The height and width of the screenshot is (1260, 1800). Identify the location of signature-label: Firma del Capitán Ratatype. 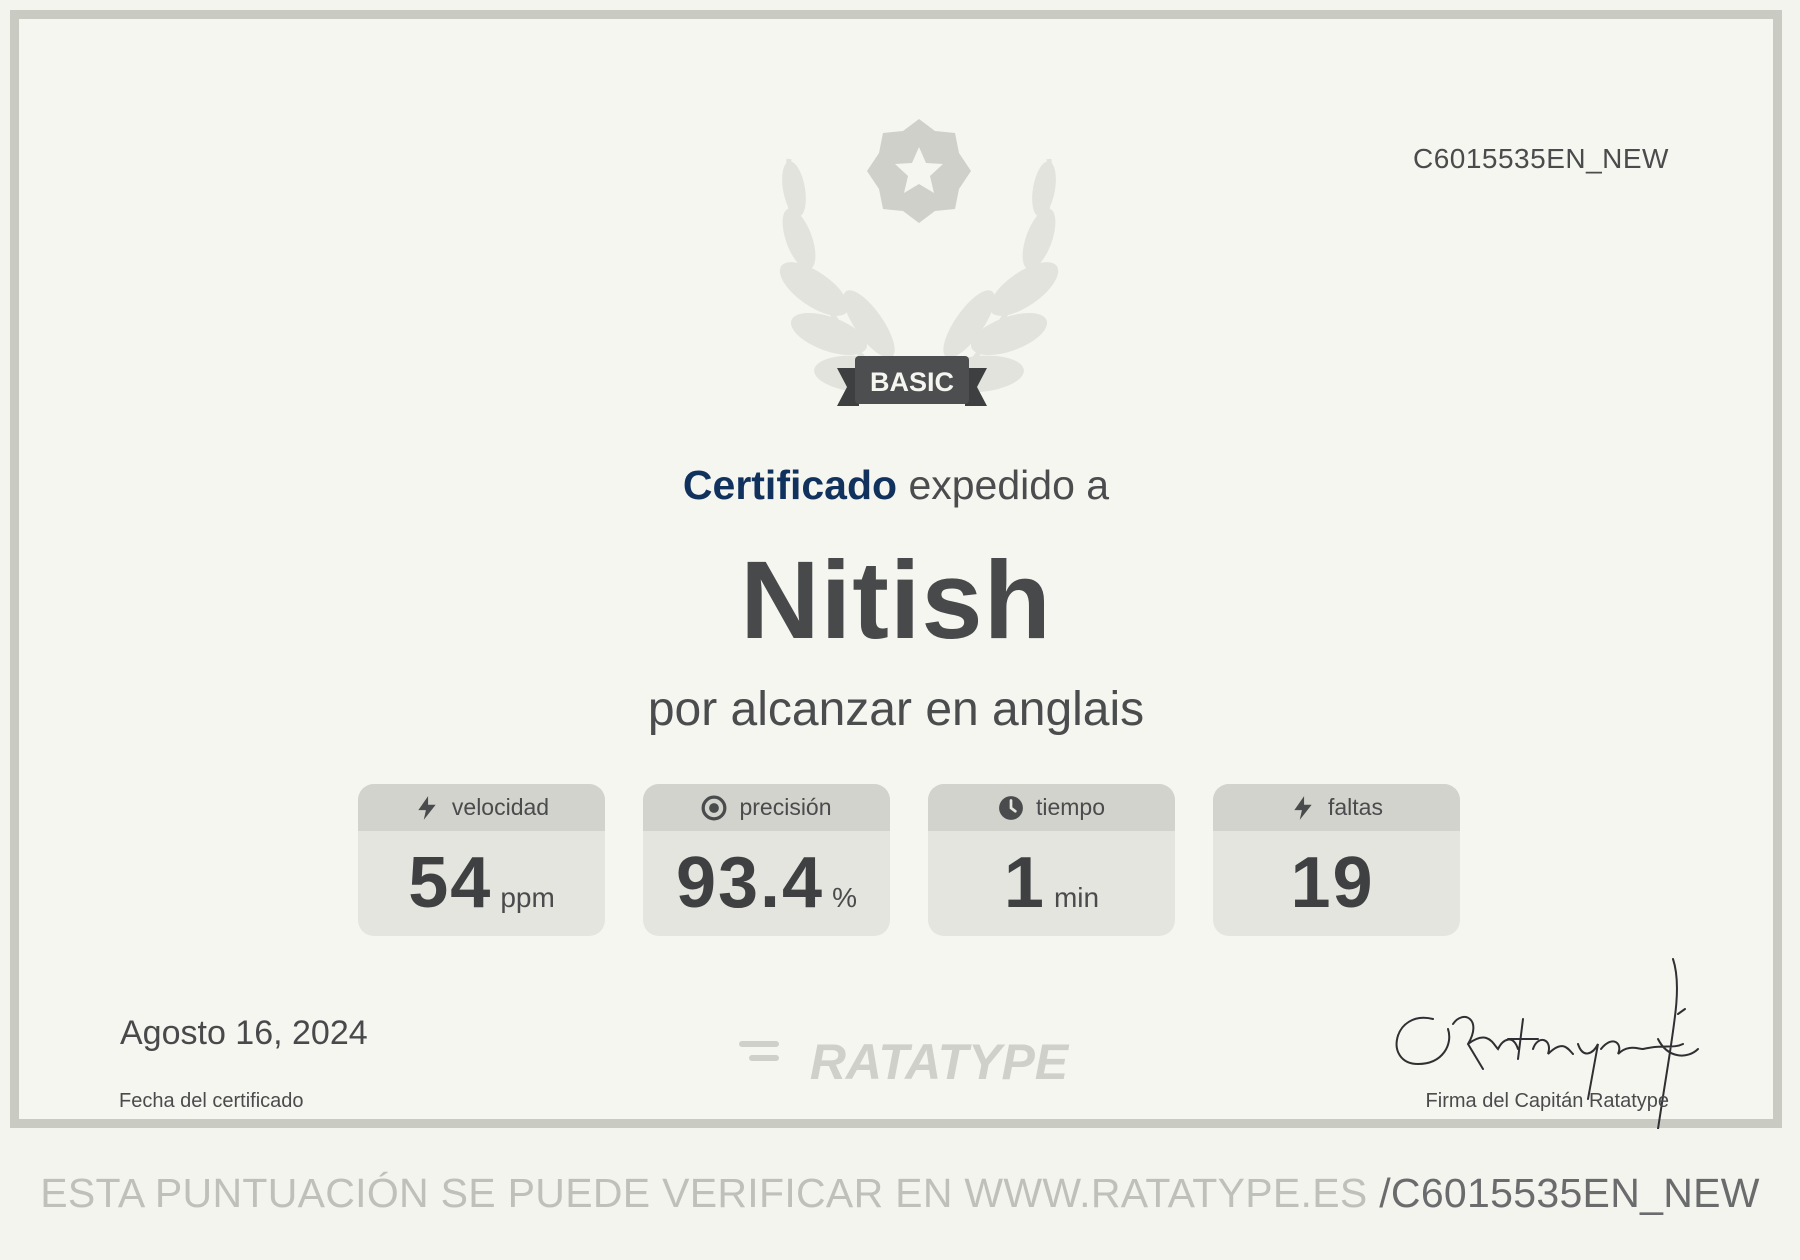
(1547, 1101).